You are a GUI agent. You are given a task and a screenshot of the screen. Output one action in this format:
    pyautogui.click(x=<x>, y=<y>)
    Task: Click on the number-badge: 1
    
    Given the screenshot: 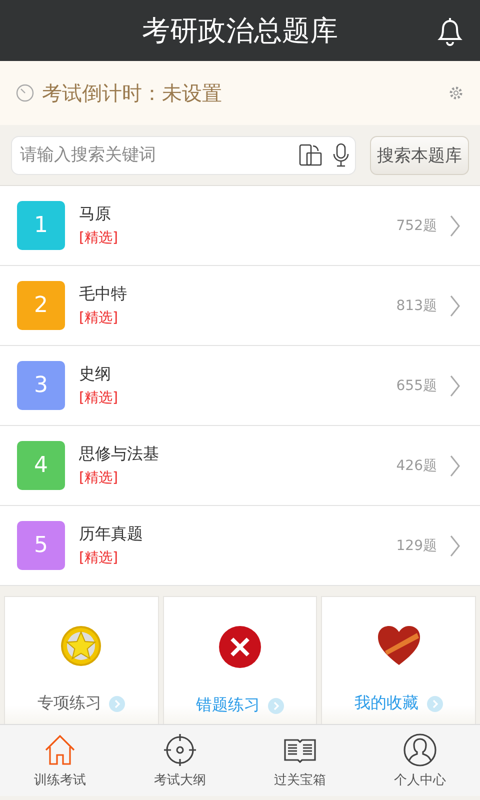 What is the action you would take?
    pyautogui.click(x=41, y=225)
    